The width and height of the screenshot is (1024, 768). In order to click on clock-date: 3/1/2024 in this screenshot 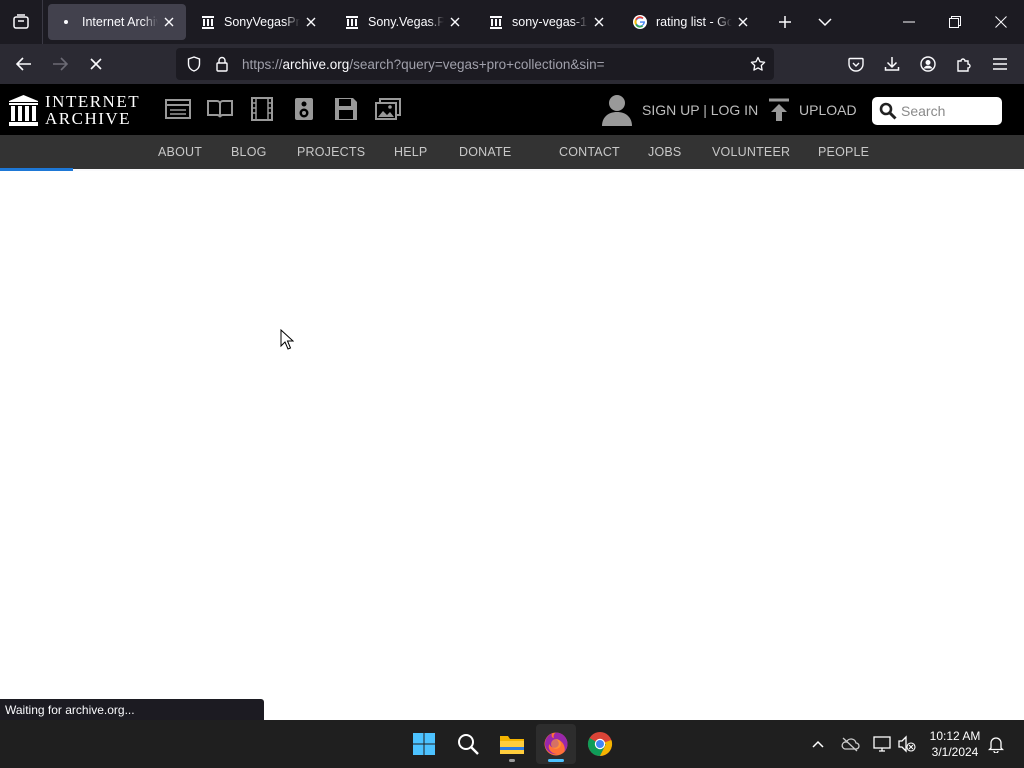, I will do `click(955, 752)`.